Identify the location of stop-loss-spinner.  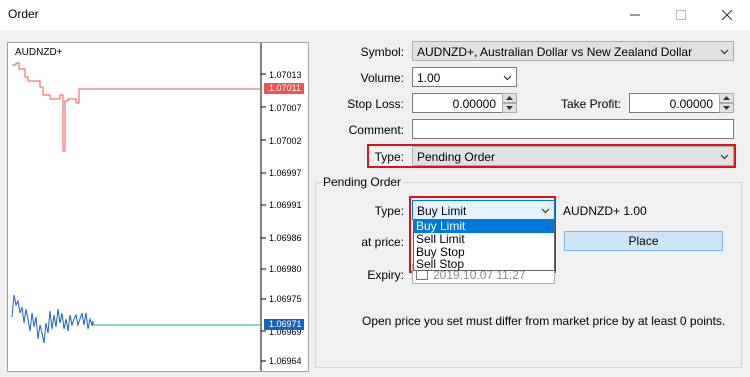
(509, 103).